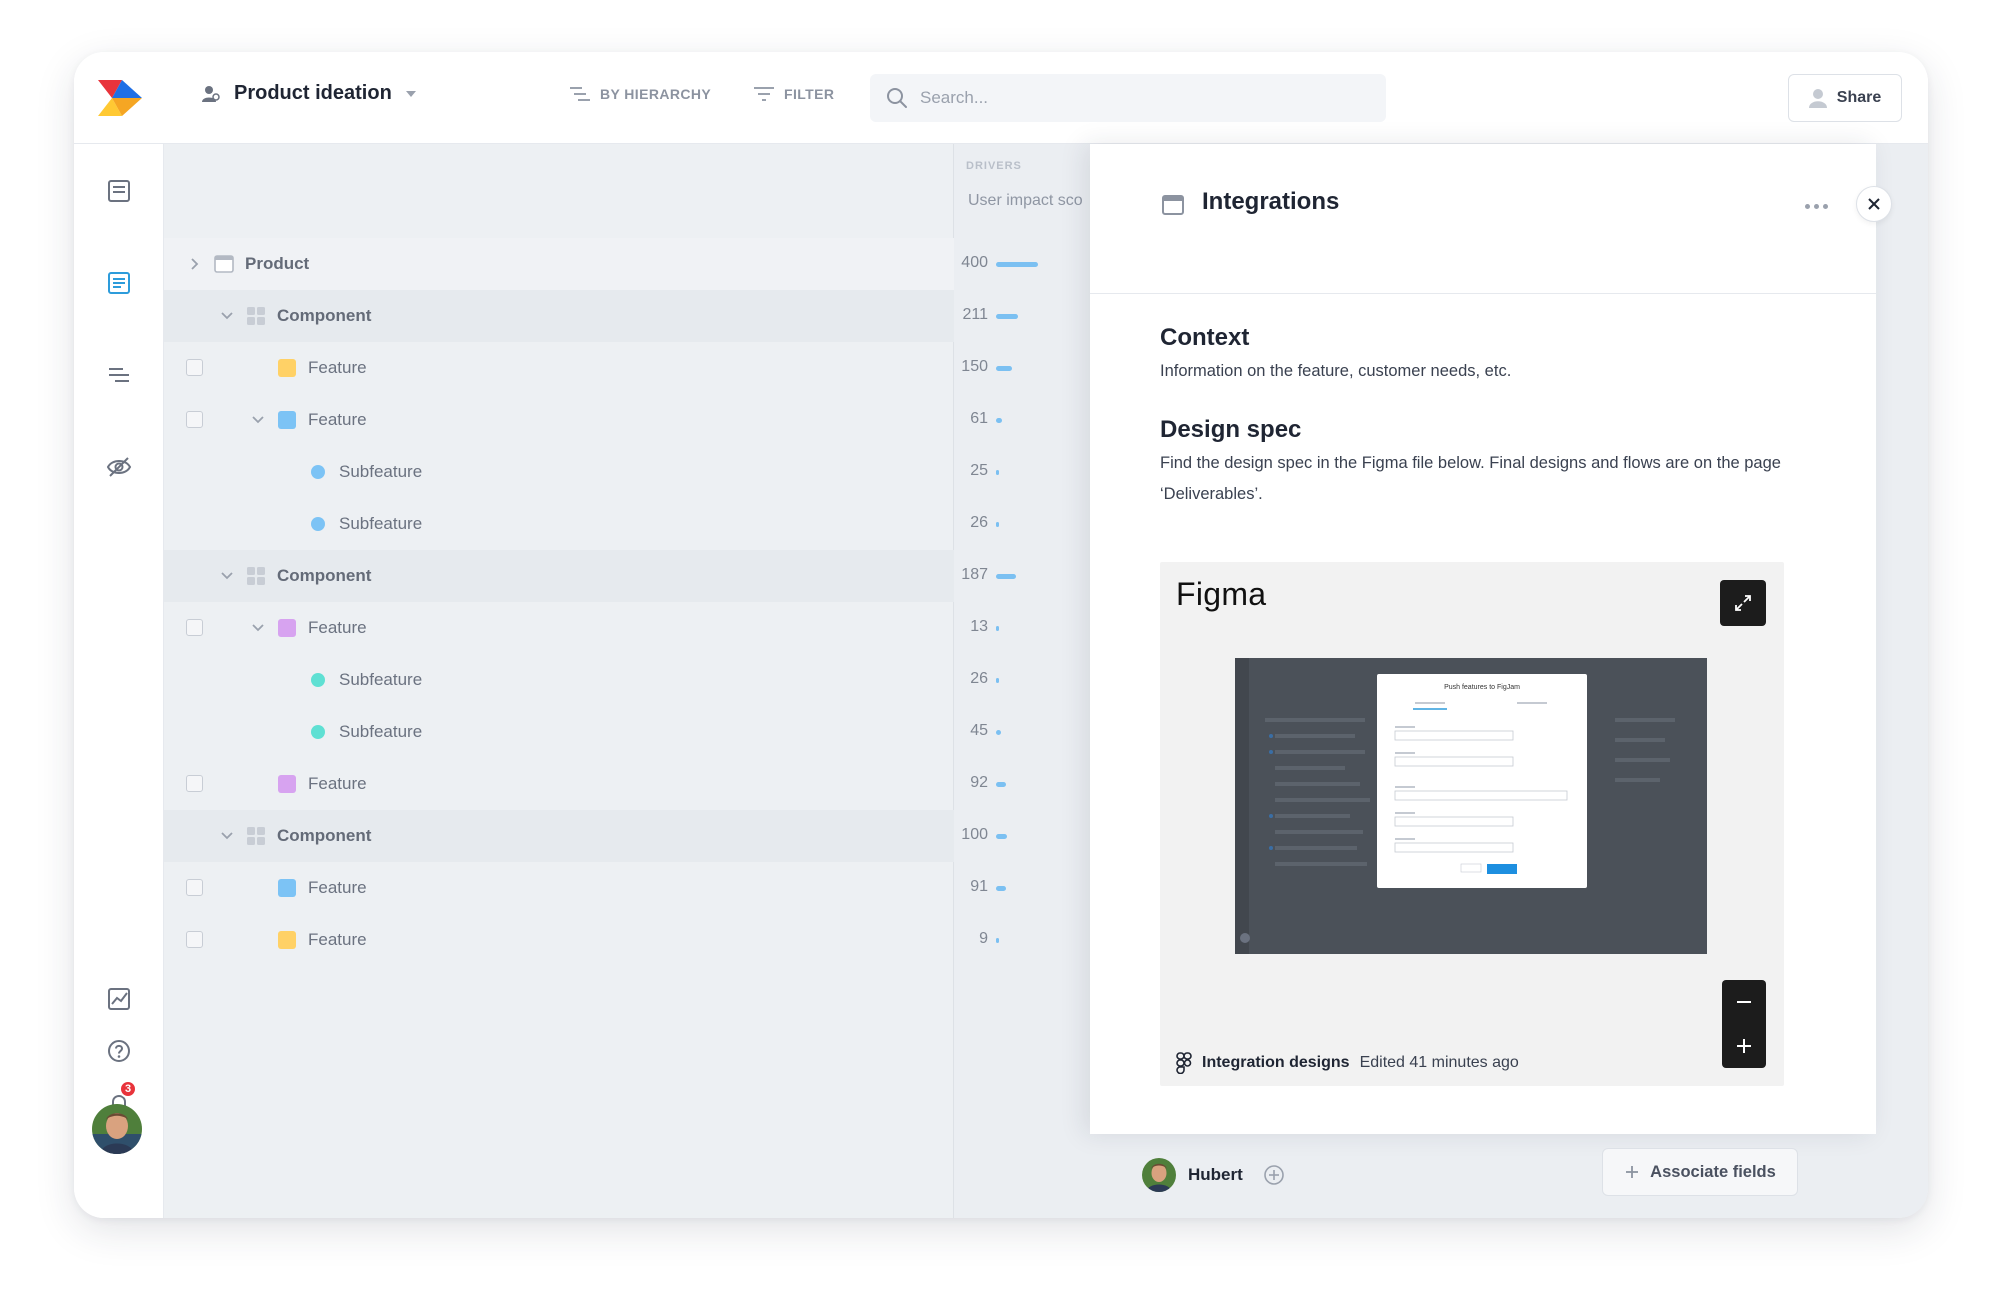 Image resolution: width=2000 pixels, height=1306 pixels. What do you see at coordinates (809, 94) in the screenshot?
I see `filter-label: FILTER` at bounding box center [809, 94].